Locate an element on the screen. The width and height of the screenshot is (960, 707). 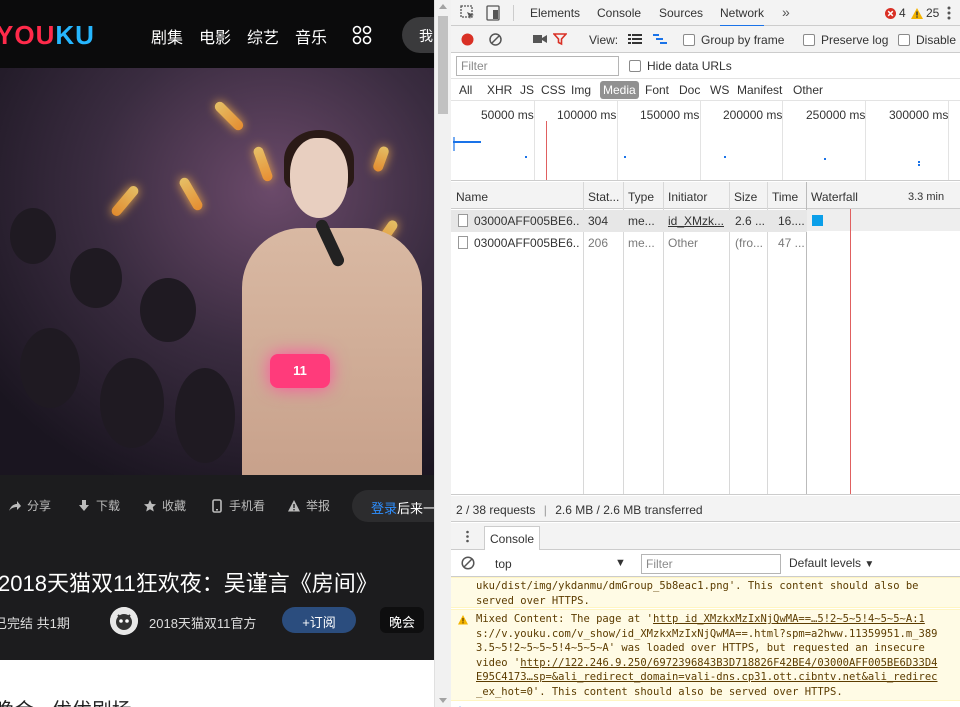
nav-item-variety: 综艺 is located at coordinates (263, 36).